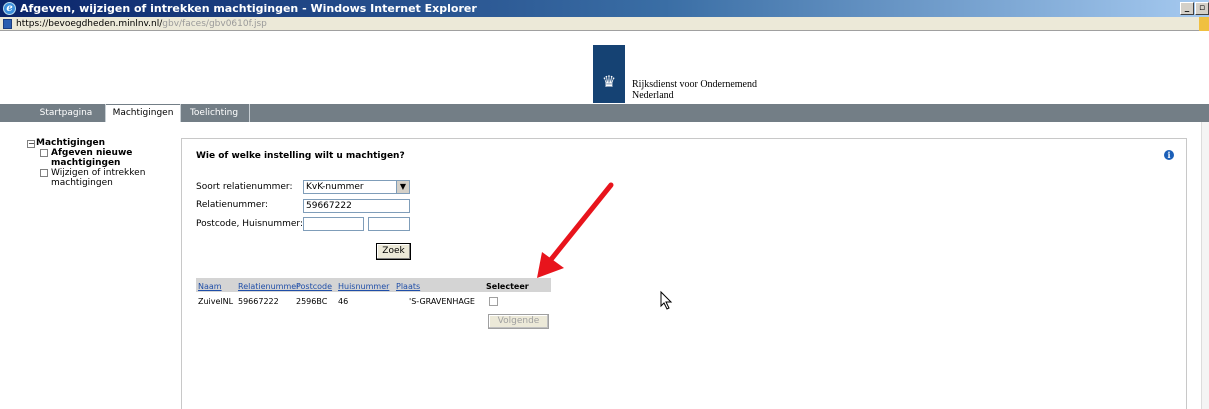  I want to click on arrow-head, so click(550, 265).